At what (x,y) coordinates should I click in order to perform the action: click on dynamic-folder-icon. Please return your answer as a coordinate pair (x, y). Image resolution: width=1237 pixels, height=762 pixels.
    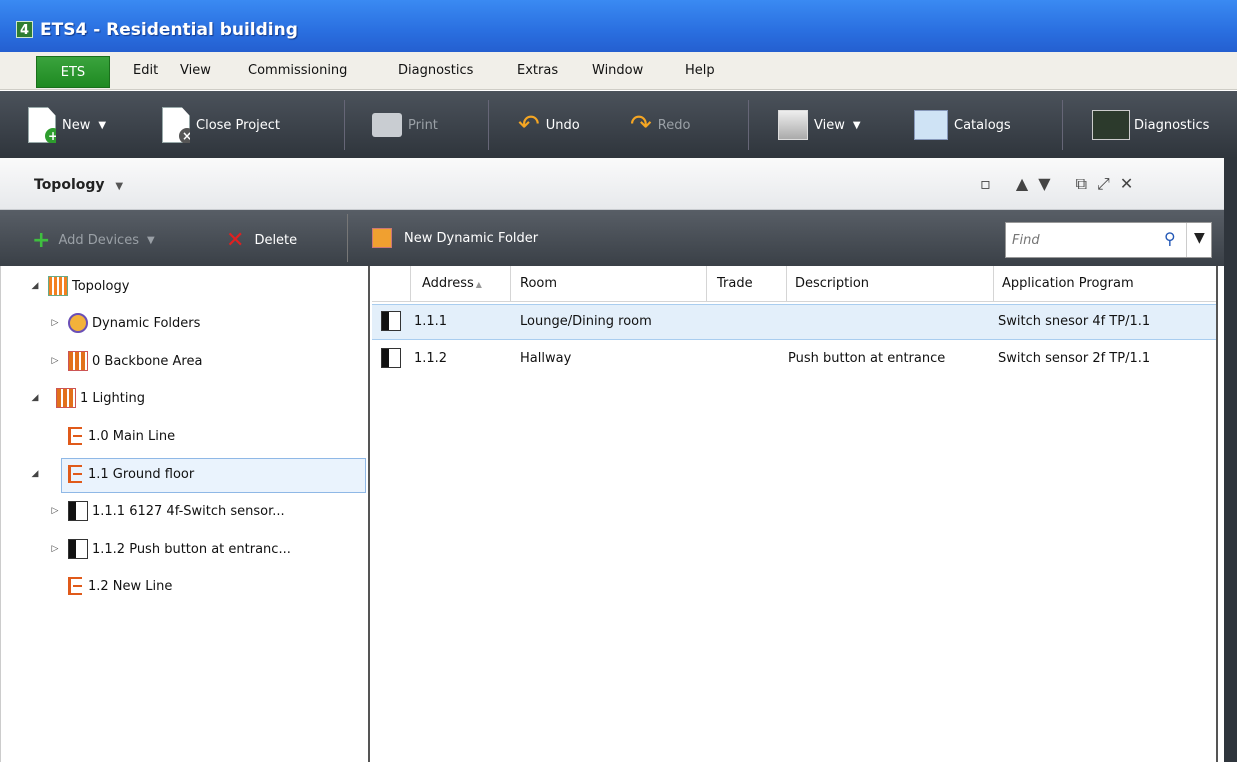
    Looking at the image, I should click on (78, 323).